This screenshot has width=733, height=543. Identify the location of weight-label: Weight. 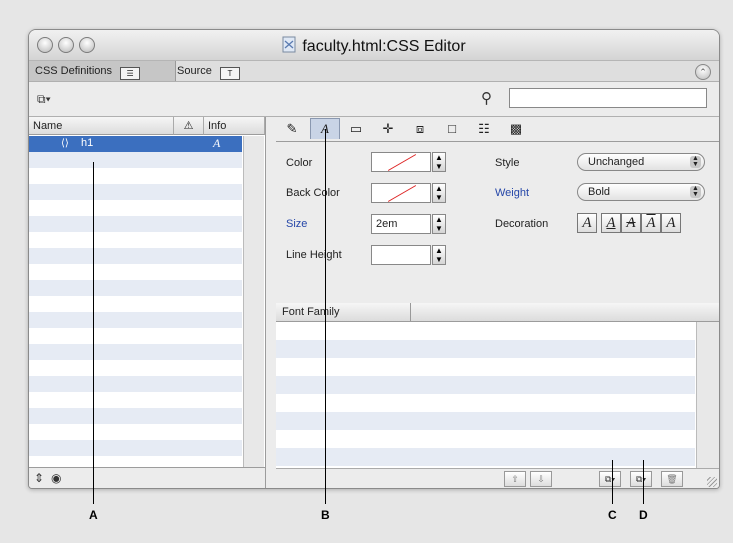
(512, 193).